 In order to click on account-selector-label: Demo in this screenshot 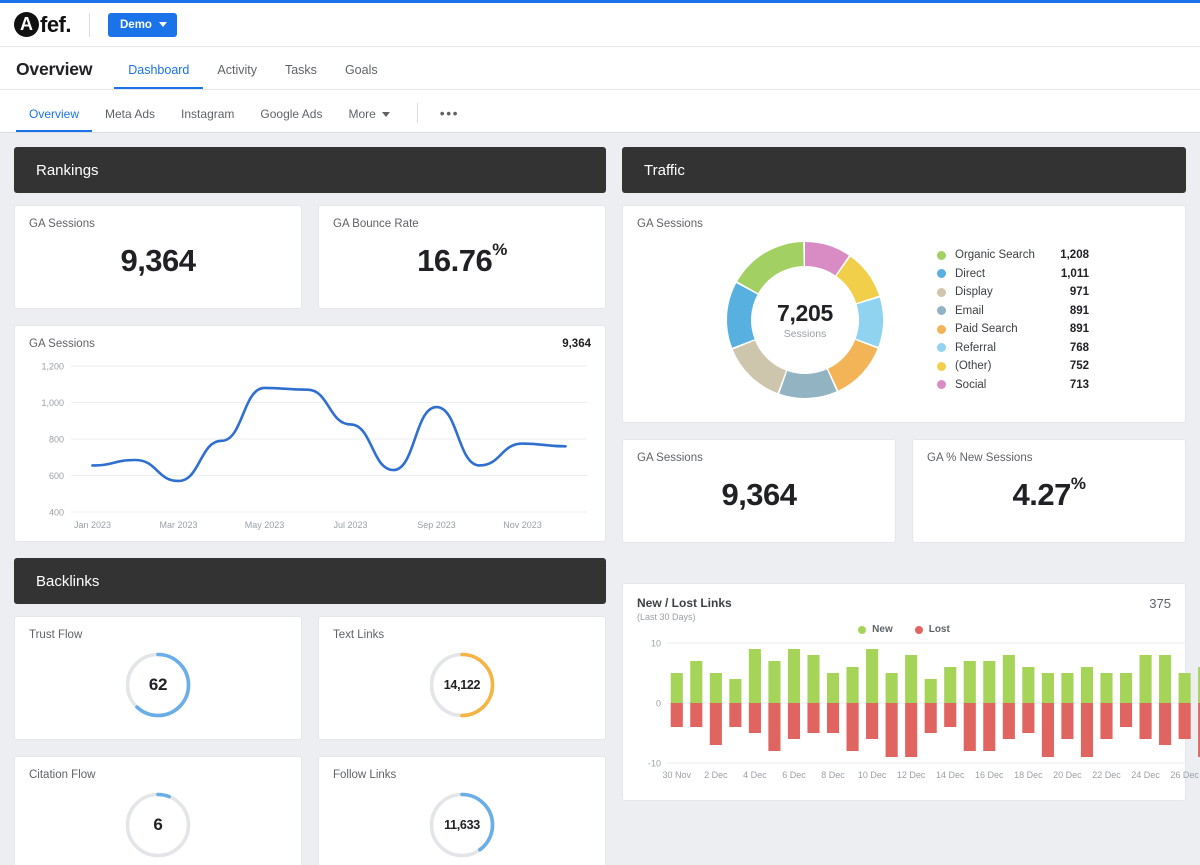, I will do `click(136, 24)`.